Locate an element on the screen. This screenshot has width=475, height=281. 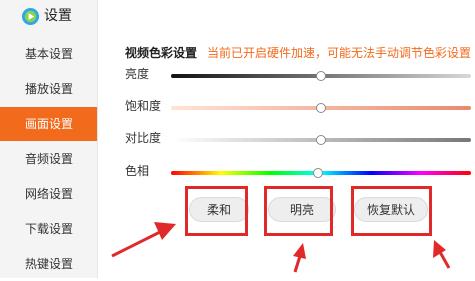
arrow-icon-bright is located at coordinates (299, 258).